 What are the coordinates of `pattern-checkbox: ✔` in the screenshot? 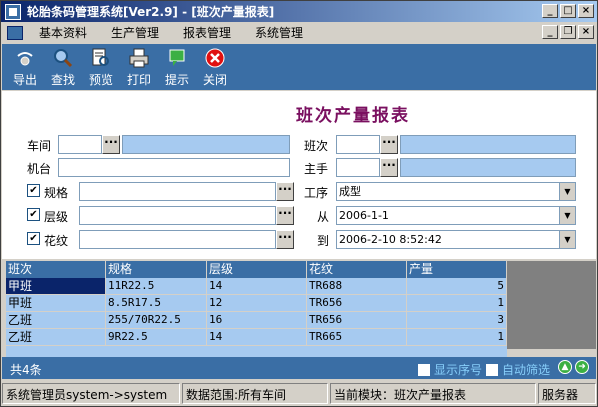 It's located at (33, 238).